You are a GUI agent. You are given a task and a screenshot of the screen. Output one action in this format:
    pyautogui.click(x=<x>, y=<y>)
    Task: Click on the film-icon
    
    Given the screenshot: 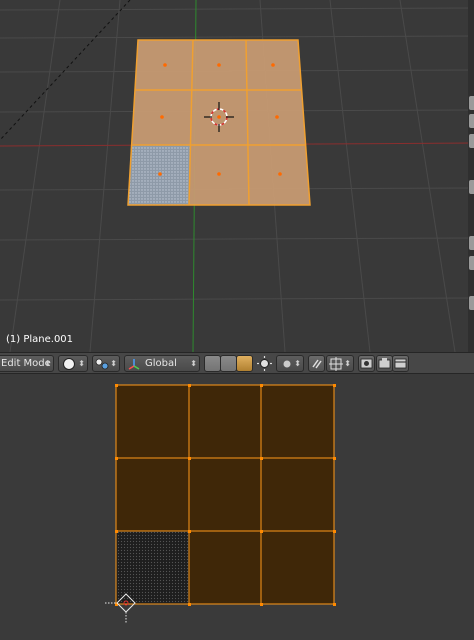 What is the action you would take?
    pyautogui.click(x=400, y=363)
    